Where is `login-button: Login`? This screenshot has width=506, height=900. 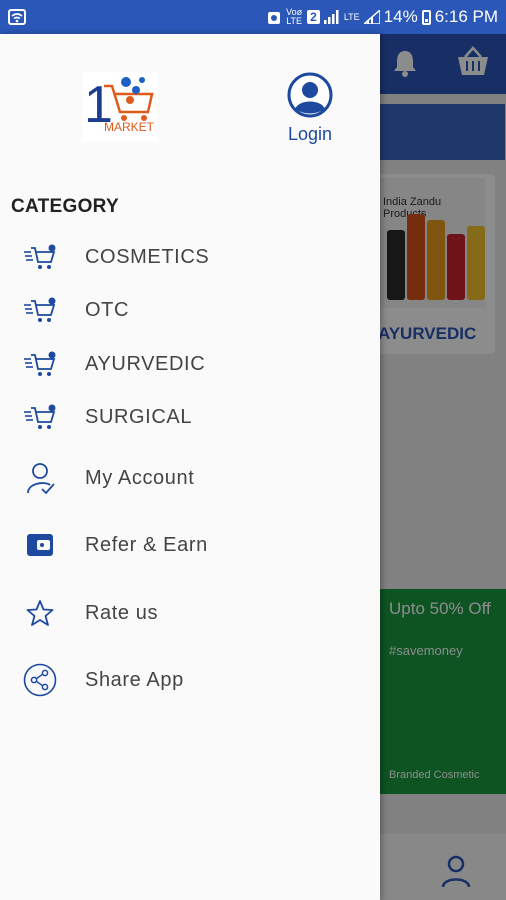
login-button: Login is located at coordinates (310, 108).